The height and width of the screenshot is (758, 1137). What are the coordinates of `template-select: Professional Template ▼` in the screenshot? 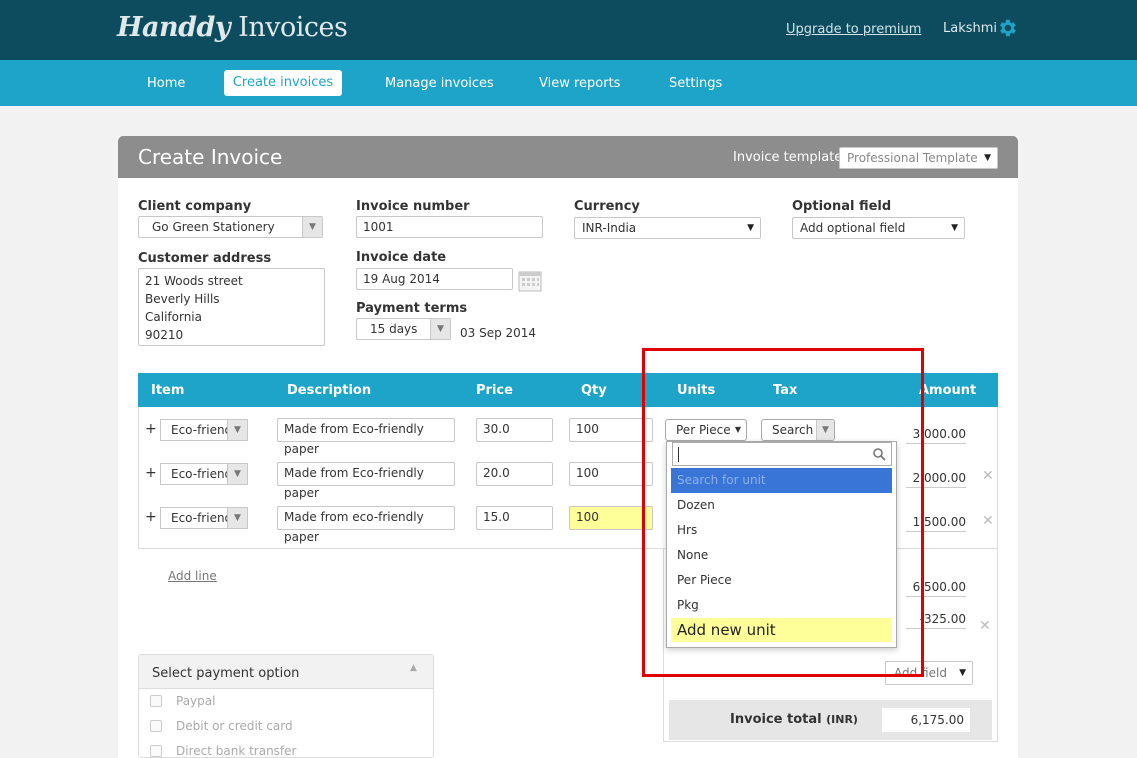 It's located at (918, 158).